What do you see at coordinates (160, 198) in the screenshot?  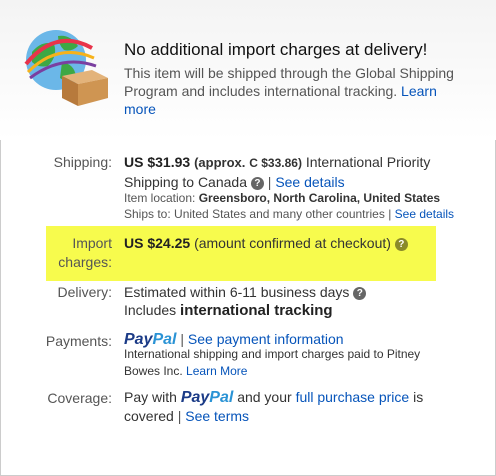 I see `item-location-label: Item location:` at bounding box center [160, 198].